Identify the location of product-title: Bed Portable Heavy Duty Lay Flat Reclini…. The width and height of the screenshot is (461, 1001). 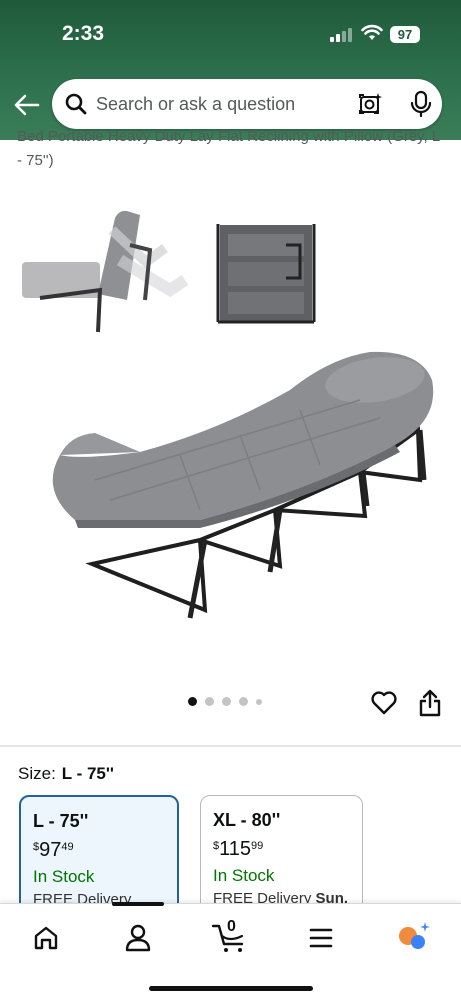
(228, 148).